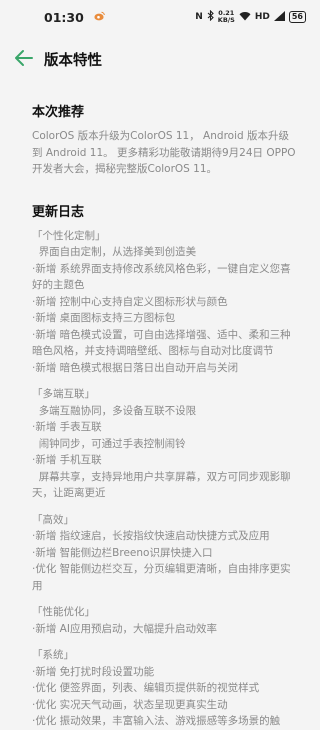 Image resolution: width=320 pixels, height=730 pixels. What do you see at coordinates (104, 318) in the screenshot?
I see `changelog-line: ·新增 桌面图标支持三方图标包` at bounding box center [104, 318].